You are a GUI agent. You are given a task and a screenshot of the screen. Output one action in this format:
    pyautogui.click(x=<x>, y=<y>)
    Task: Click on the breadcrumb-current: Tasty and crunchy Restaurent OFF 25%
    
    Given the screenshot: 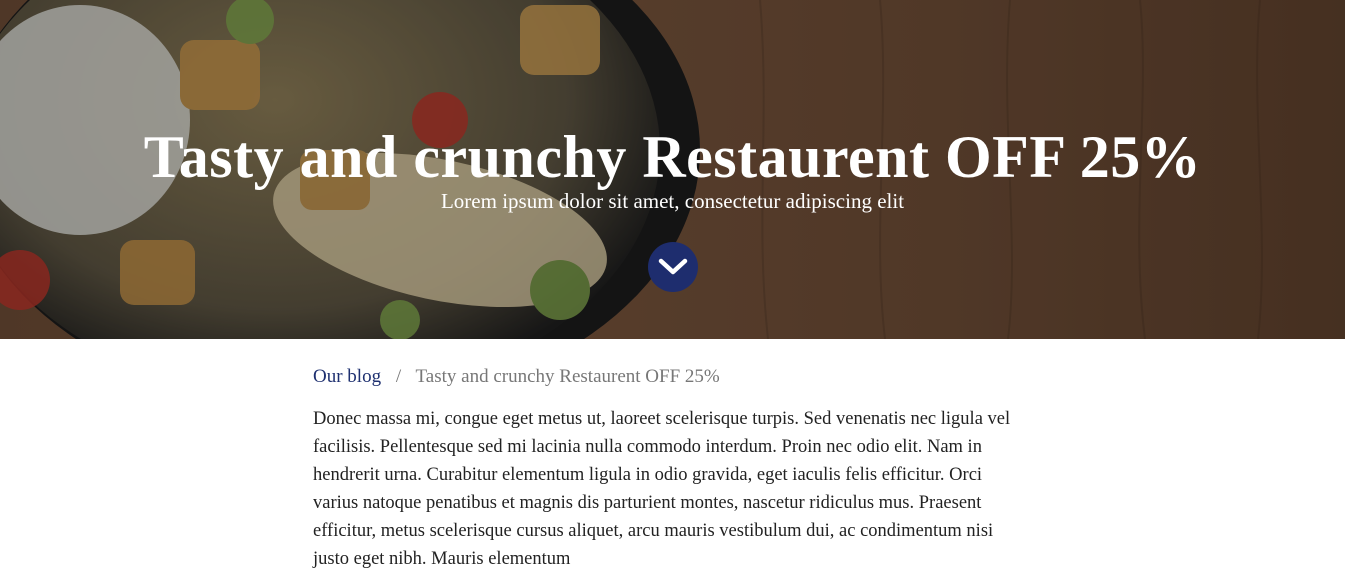 What is the action you would take?
    pyautogui.click(x=567, y=376)
    